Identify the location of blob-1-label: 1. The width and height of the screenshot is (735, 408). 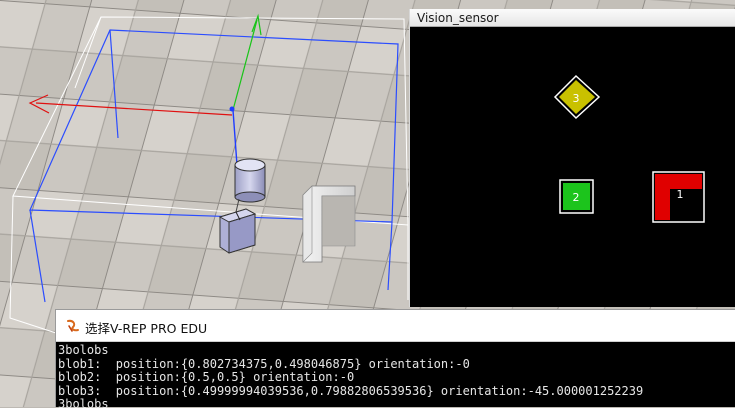
(680, 194).